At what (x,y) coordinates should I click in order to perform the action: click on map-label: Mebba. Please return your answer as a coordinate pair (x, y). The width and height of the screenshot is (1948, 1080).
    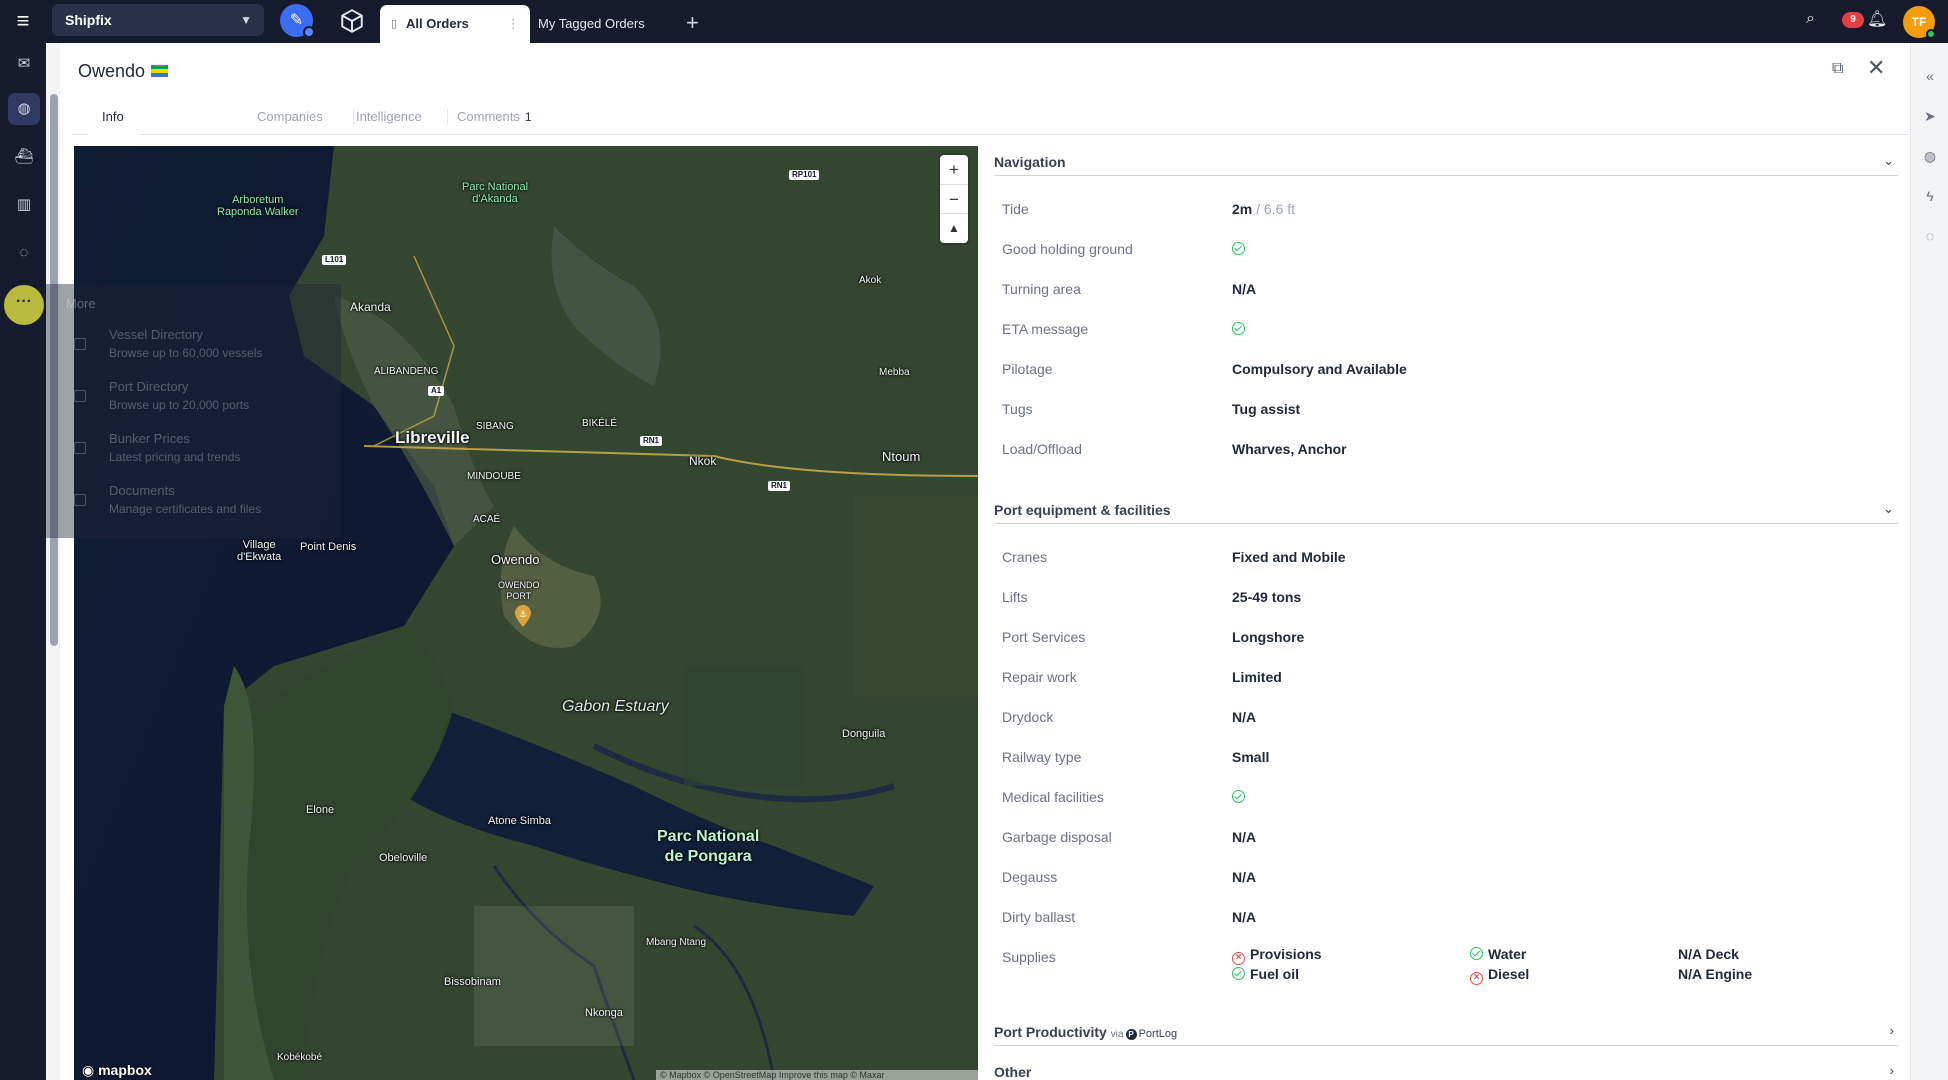
    Looking at the image, I should click on (894, 372).